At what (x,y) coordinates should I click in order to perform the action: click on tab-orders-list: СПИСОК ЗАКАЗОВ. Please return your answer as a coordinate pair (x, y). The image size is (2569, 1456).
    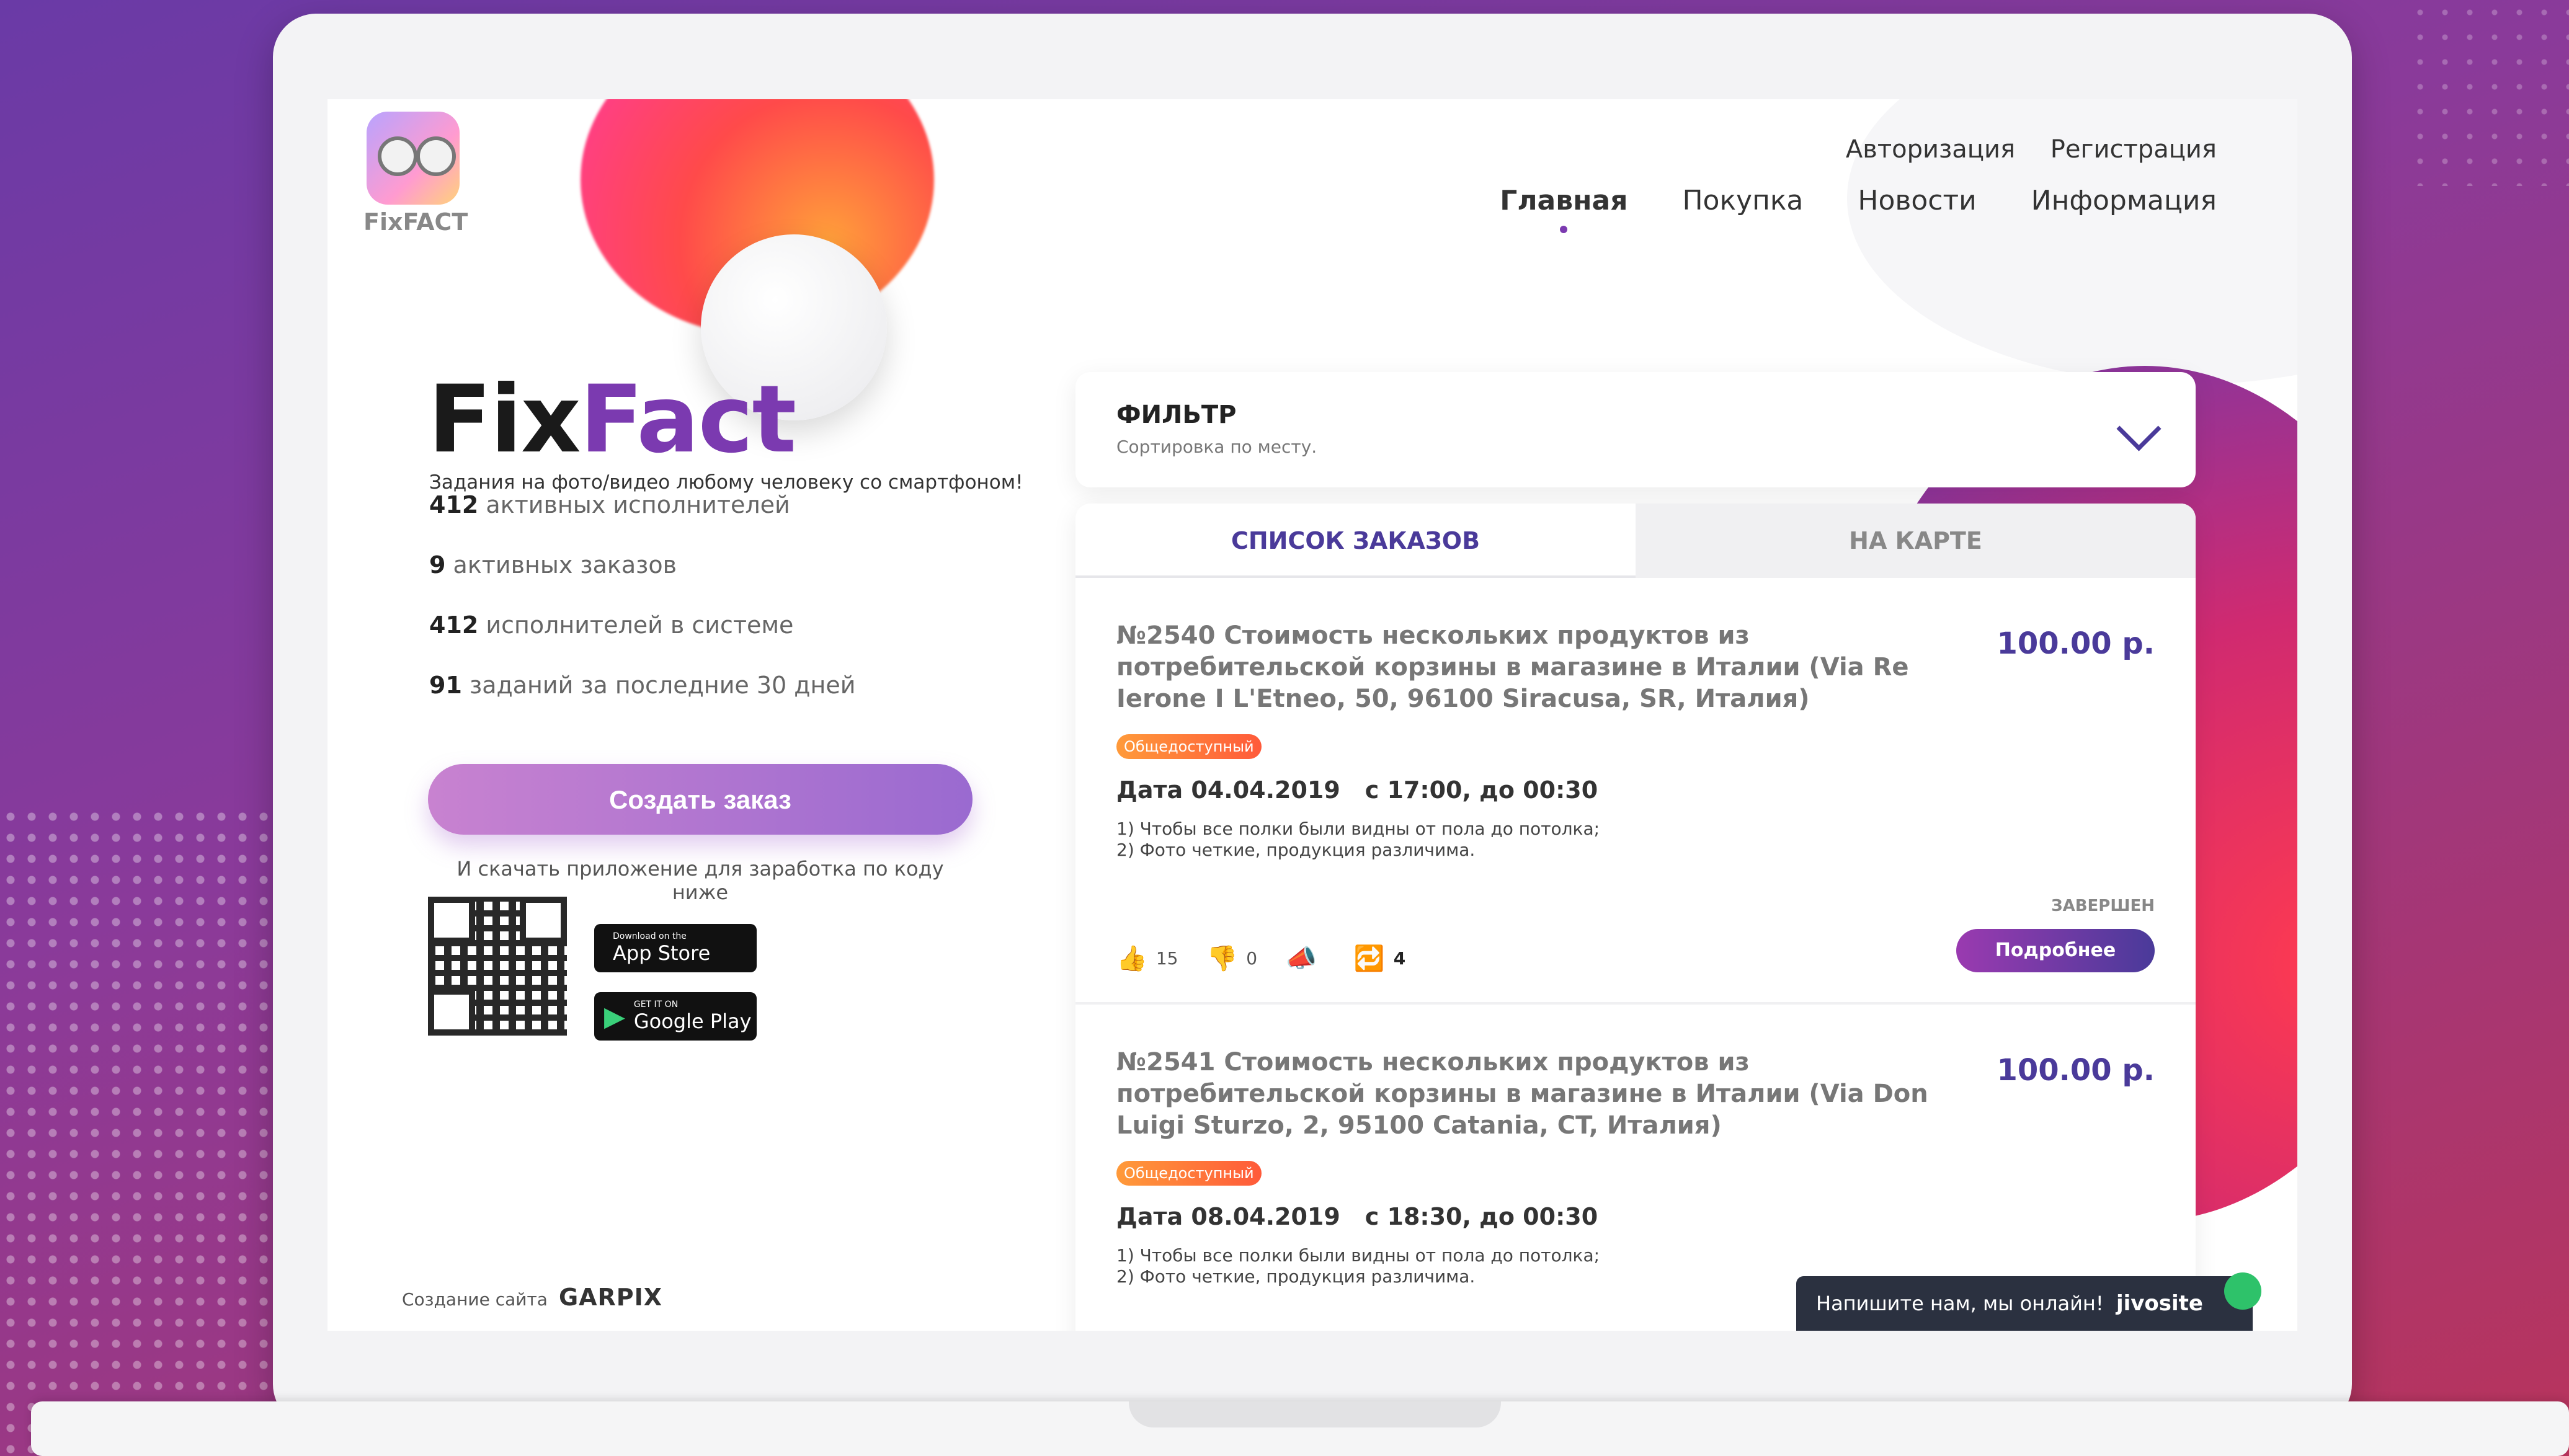
    Looking at the image, I should click on (1355, 541).